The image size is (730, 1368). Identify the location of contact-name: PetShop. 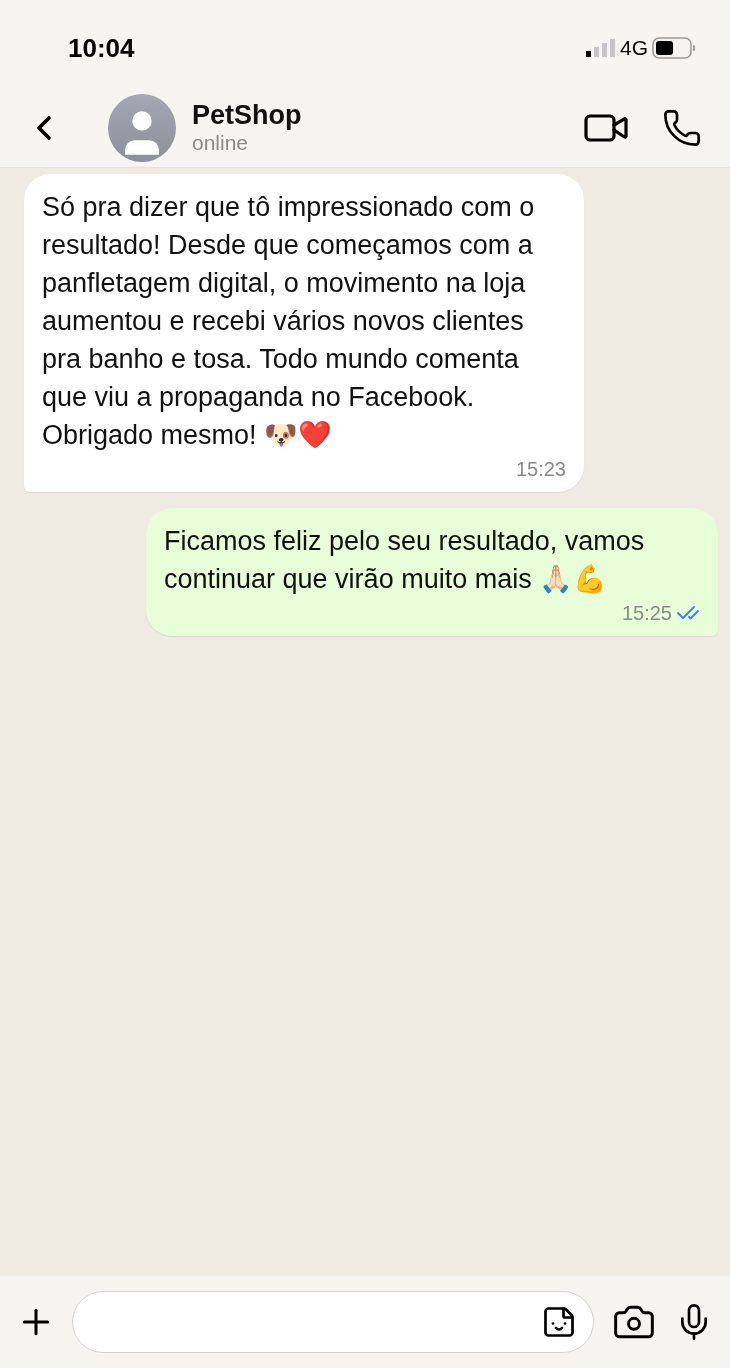
(247, 114).